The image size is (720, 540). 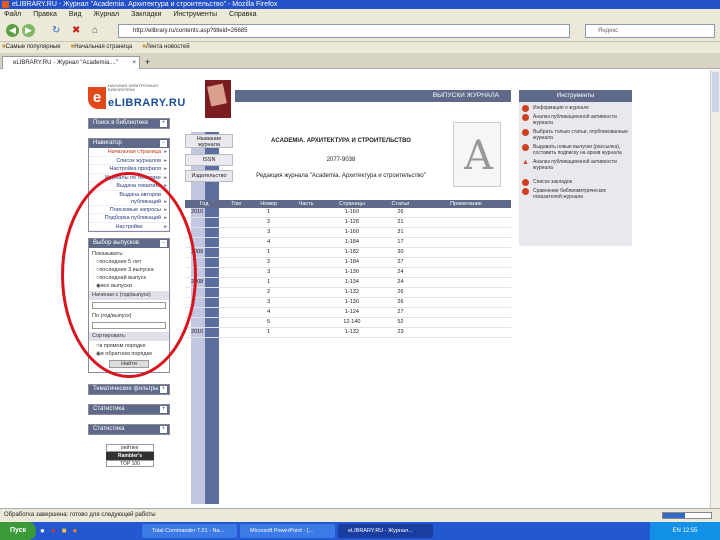 What do you see at coordinates (166, 47) in the screenshot?
I see `bookmark-news: Лента новостей` at bounding box center [166, 47].